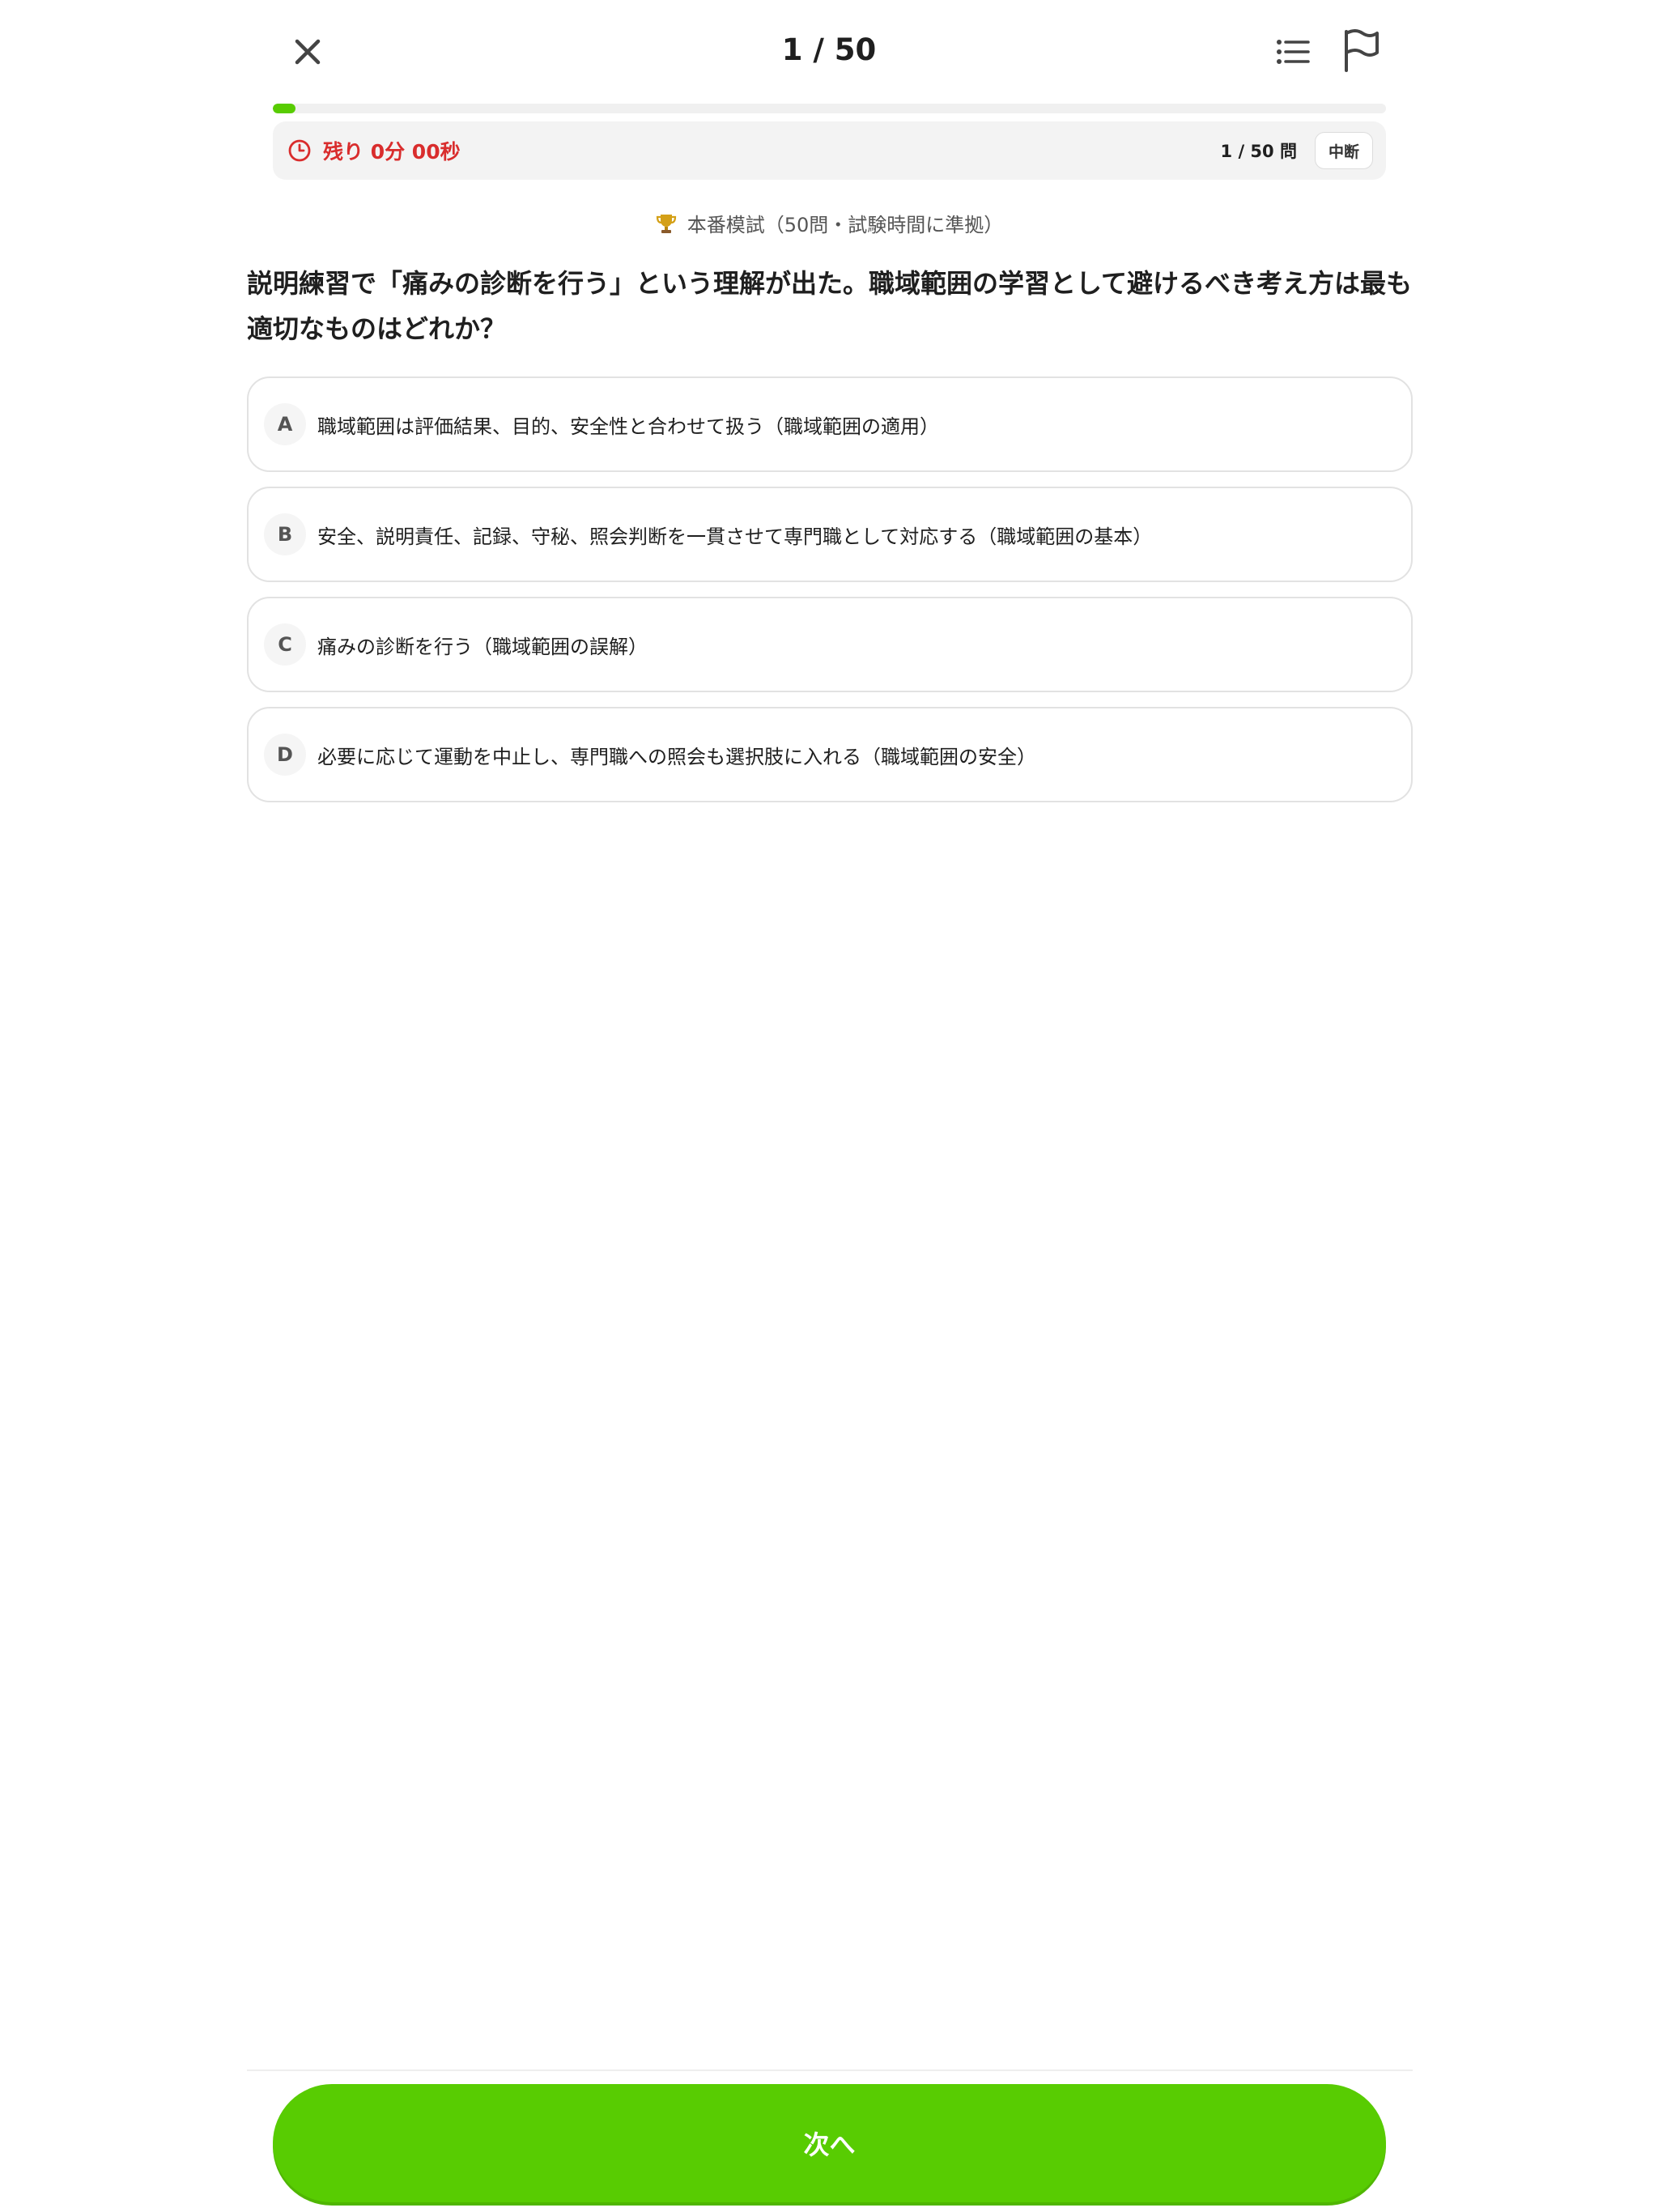 The width and height of the screenshot is (1658, 2212). What do you see at coordinates (285, 755) in the screenshot?
I see `option-letter: D` at bounding box center [285, 755].